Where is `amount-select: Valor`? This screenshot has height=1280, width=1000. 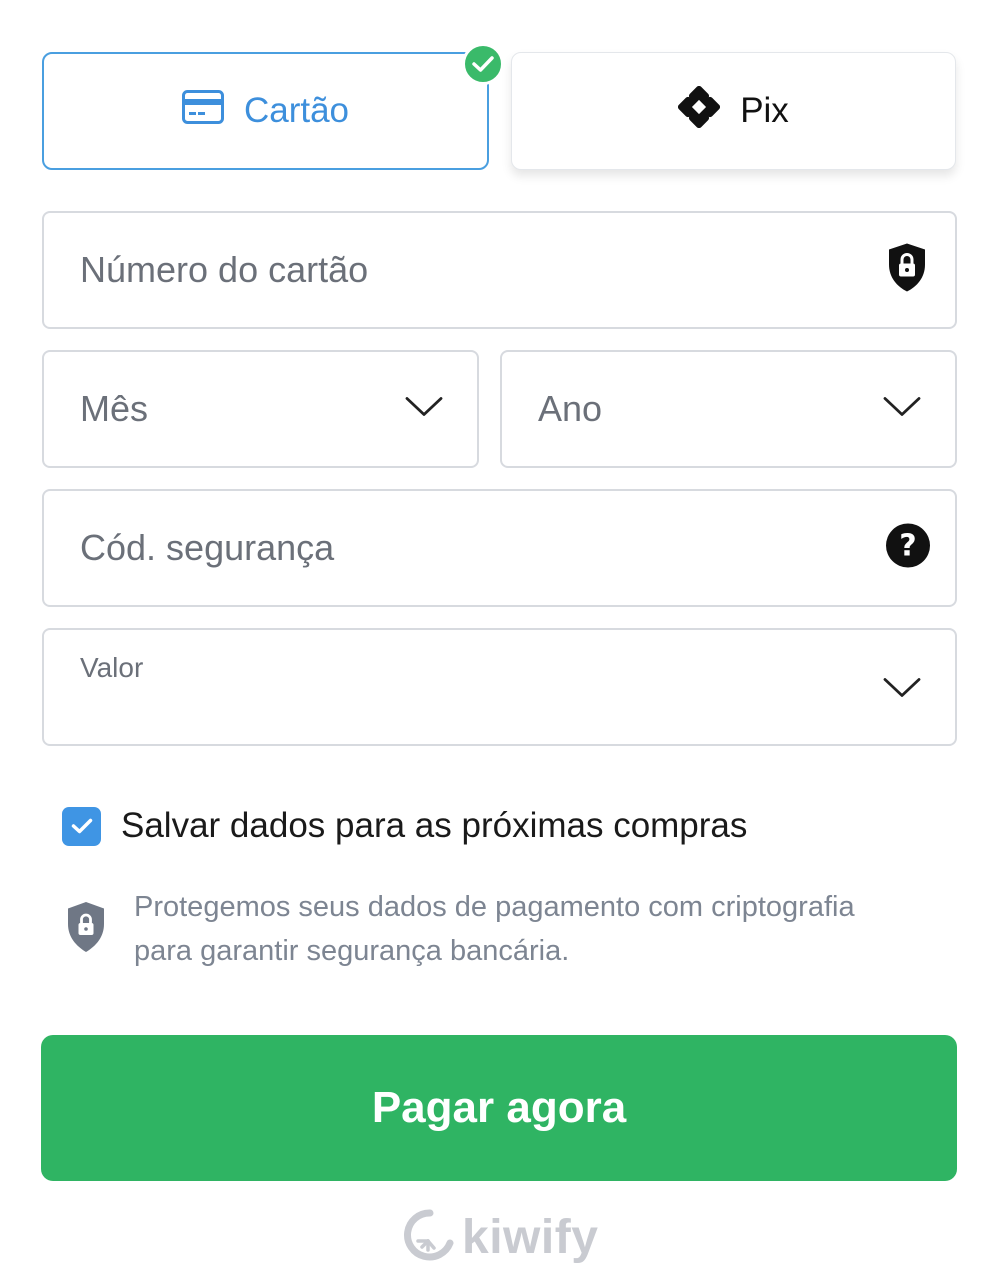 amount-select: Valor is located at coordinates (499, 687).